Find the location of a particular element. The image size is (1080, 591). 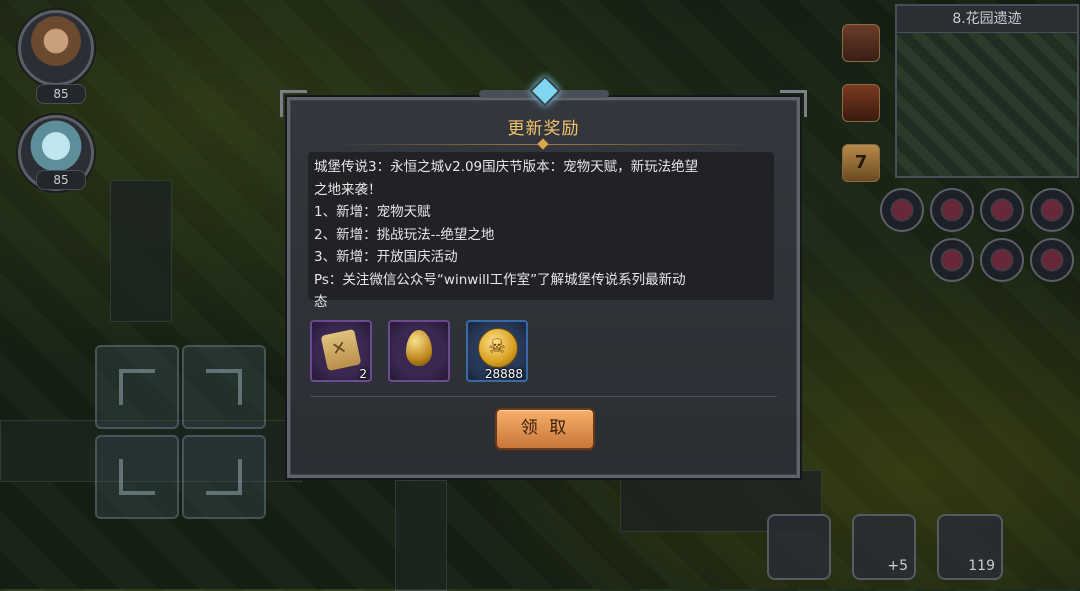

reward-list: 2 28888 is located at coordinates (540, 351).